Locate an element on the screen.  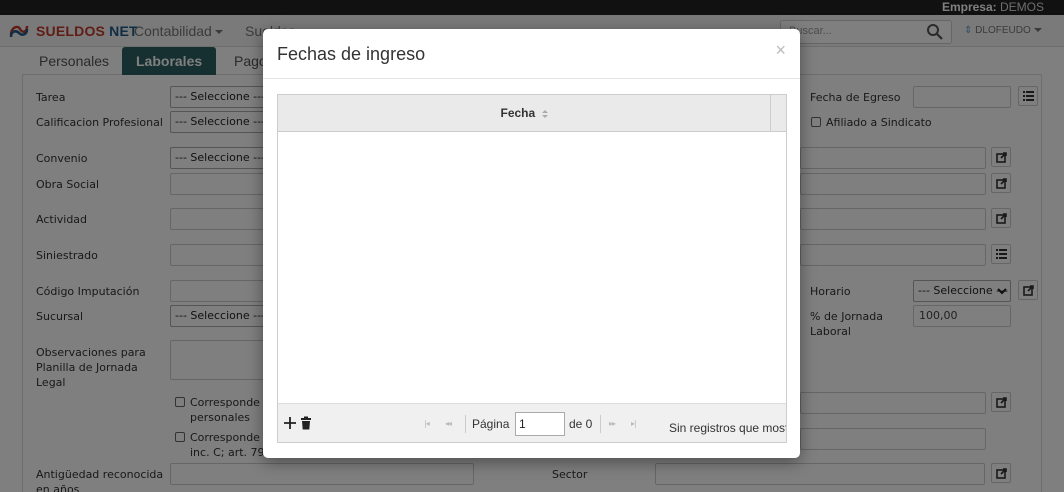
next-page-icon: ▸▸ is located at coordinates (612, 423).